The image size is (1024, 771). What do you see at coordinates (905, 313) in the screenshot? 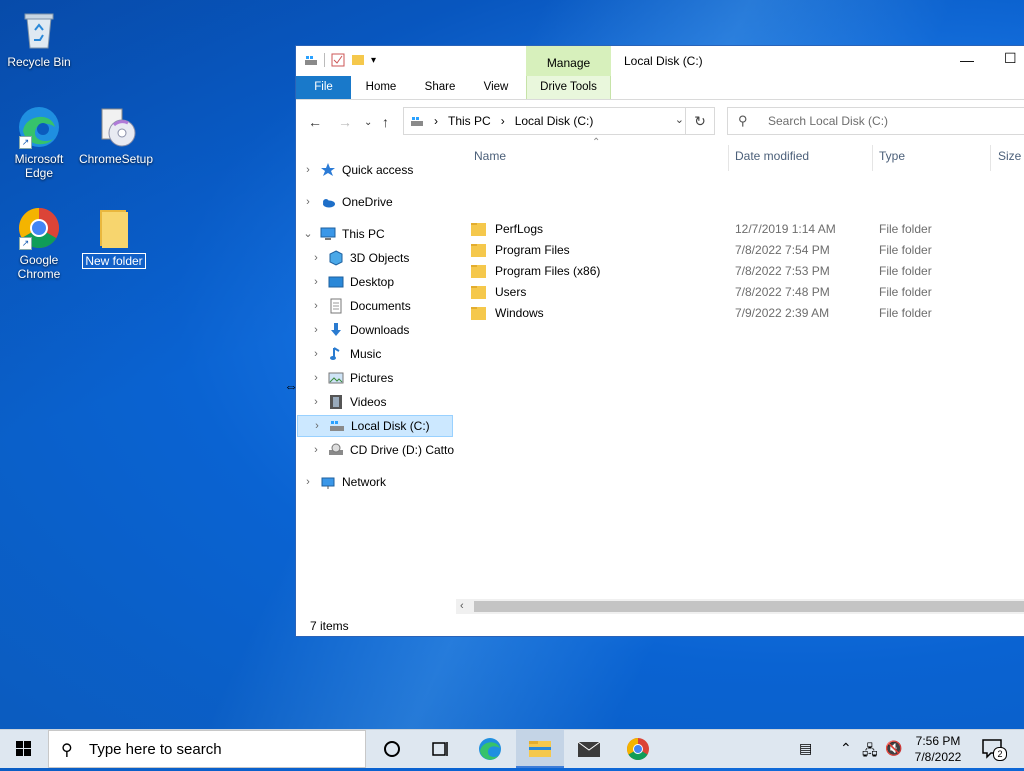
I see `file-type: File folder` at bounding box center [905, 313].